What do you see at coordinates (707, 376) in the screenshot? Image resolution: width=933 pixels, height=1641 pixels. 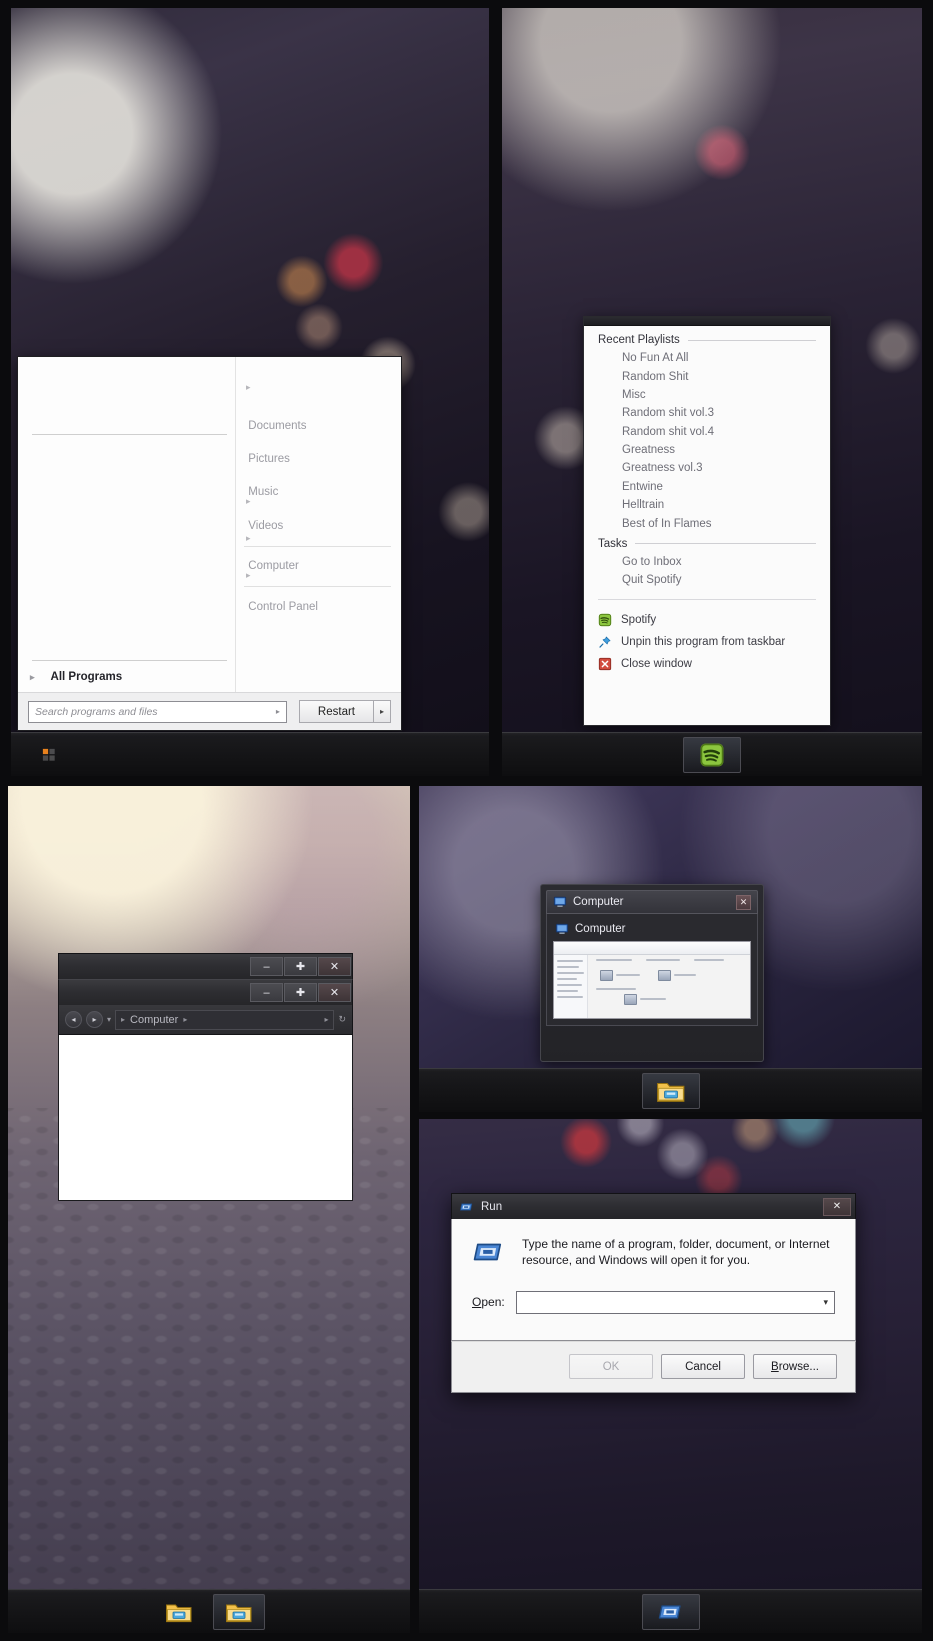 I see `jump-list-item: Random Shit` at bounding box center [707, 376].